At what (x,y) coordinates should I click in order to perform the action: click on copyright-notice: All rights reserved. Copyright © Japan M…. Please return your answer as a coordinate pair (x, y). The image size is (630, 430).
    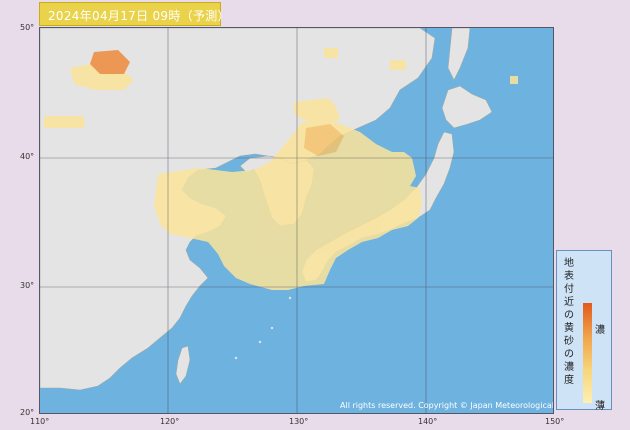
    Looking at the image, I should click on (447, 405).